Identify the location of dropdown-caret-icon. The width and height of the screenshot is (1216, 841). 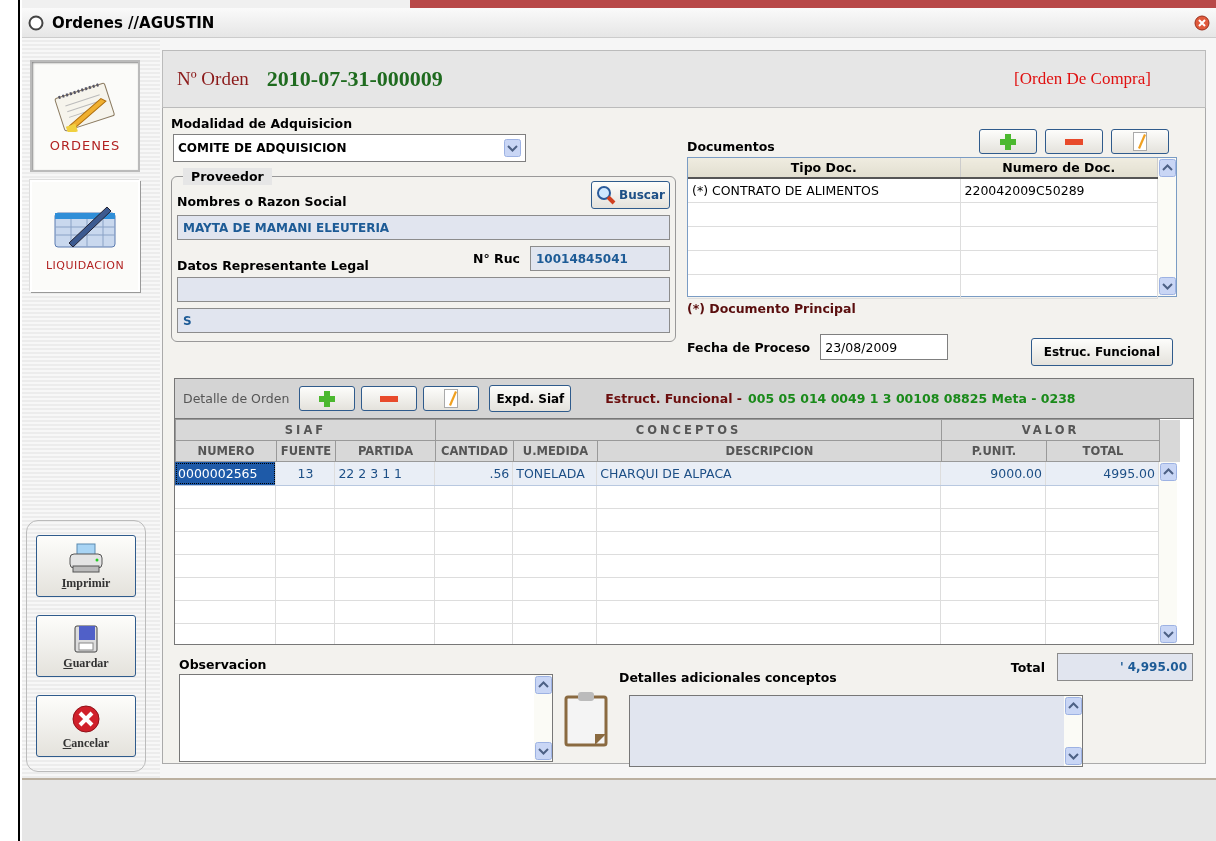
(512, 148).